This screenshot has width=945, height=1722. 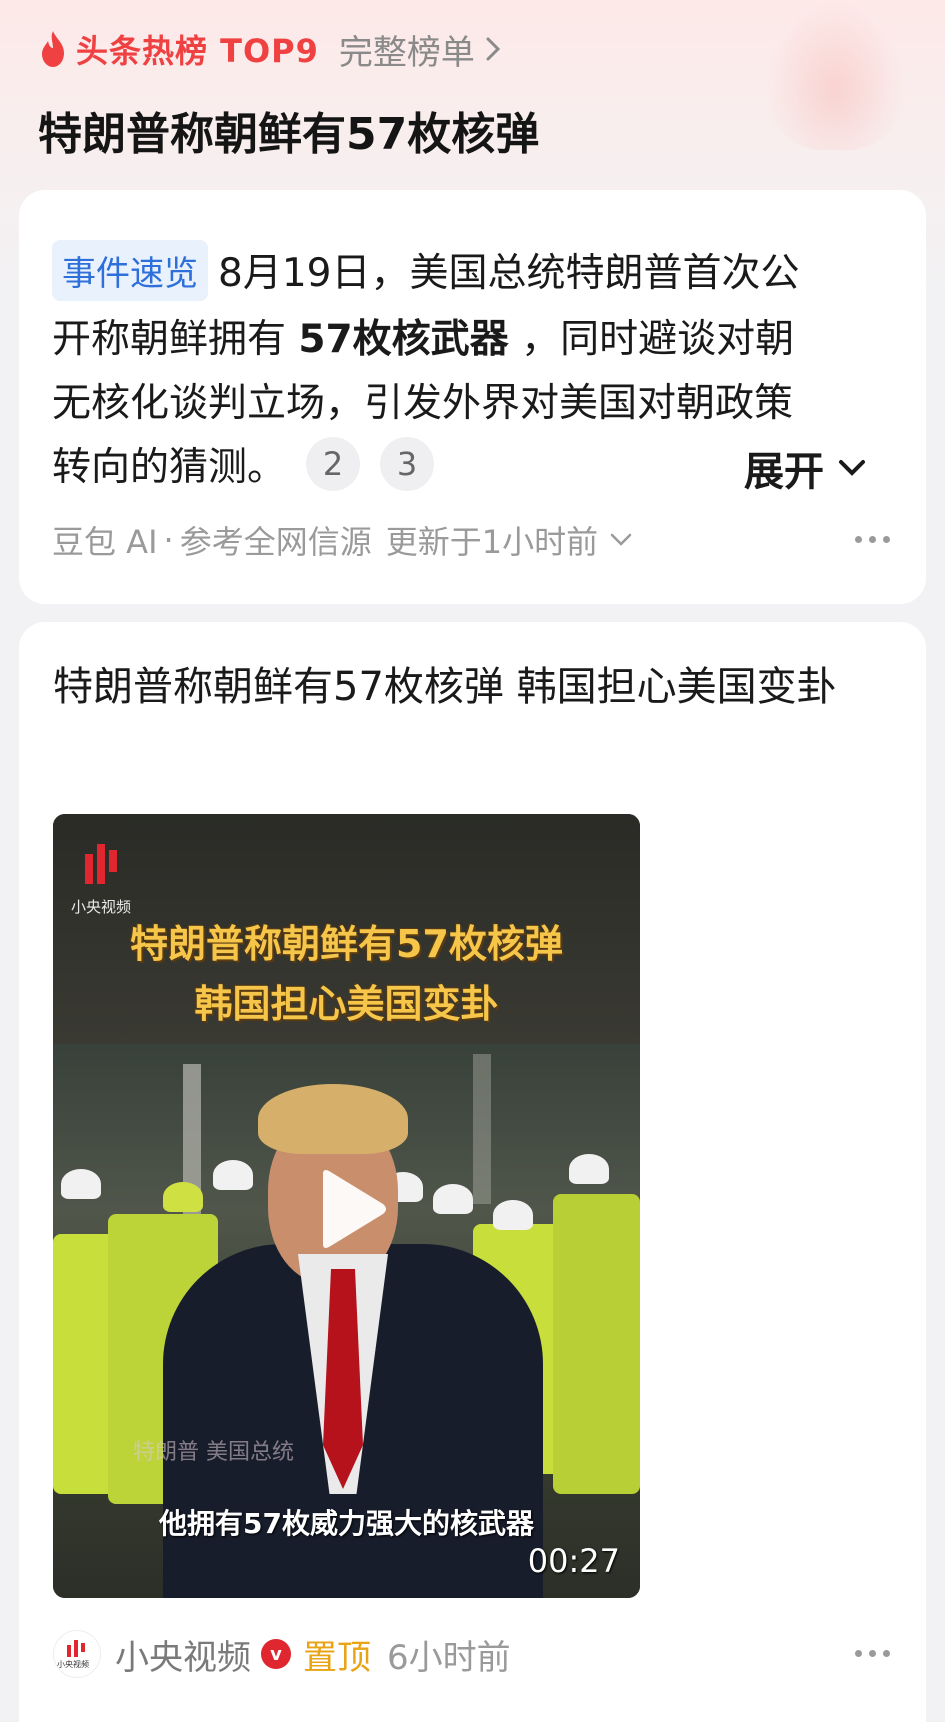 I want to click on reference-badge-2: 2, so click(x=333, y=464).